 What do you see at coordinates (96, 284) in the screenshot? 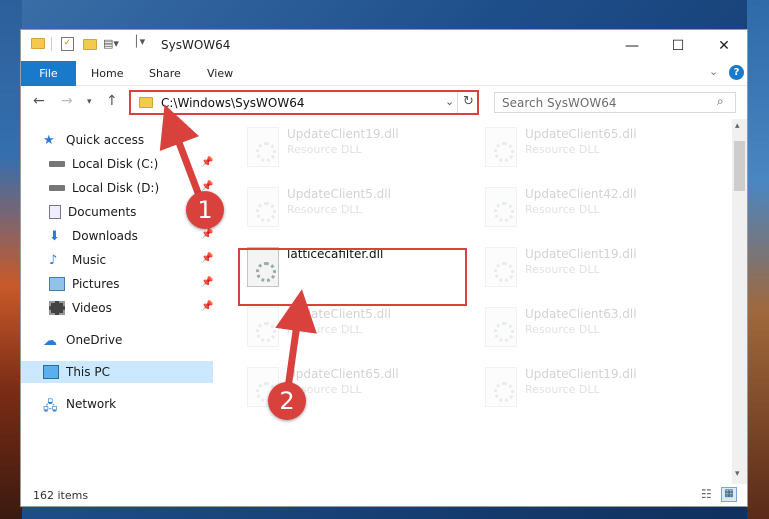
I see `nav-label: Pictures` at bounding box center [96, 284].